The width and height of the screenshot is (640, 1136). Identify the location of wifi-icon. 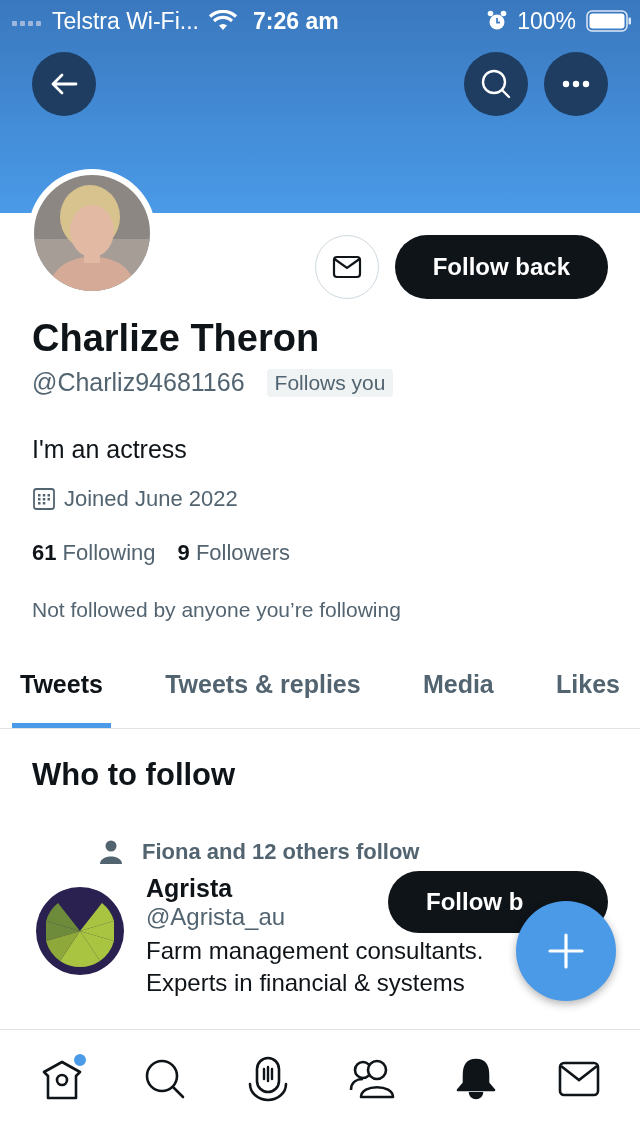
(222, 21).